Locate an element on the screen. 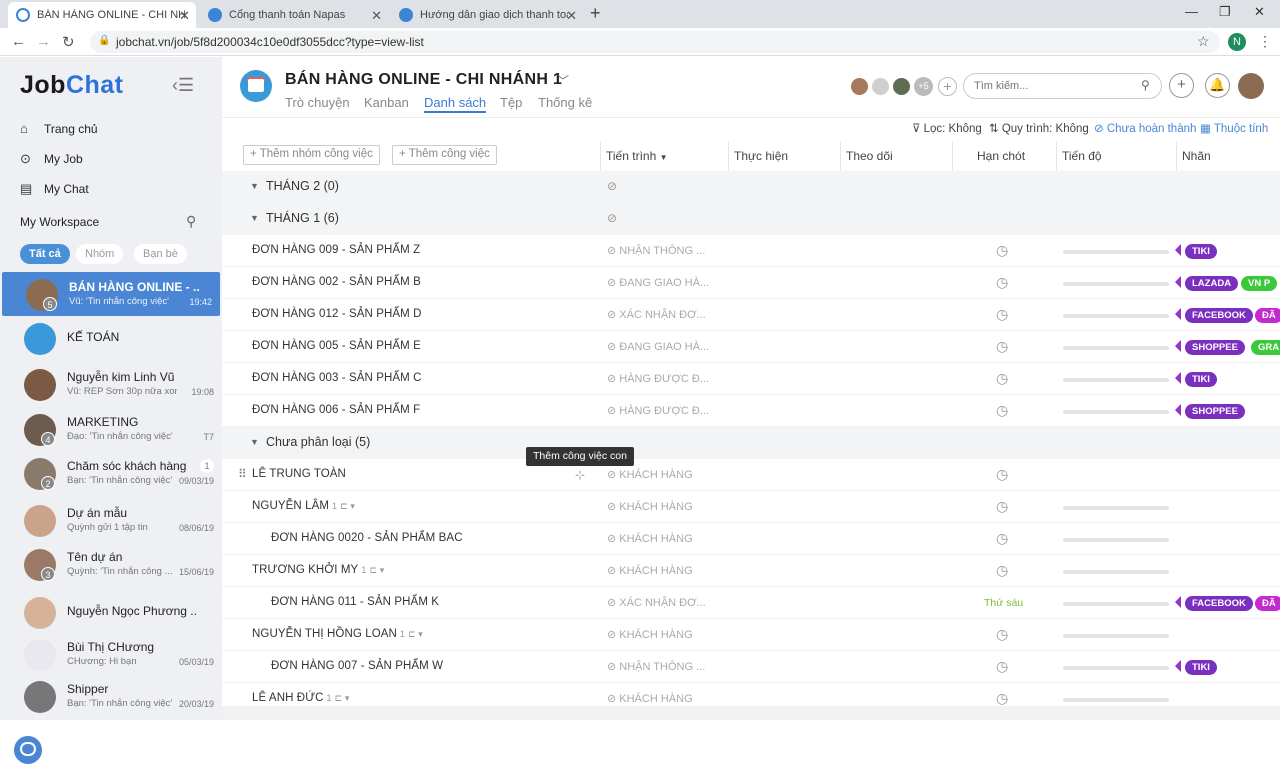 The height and width of the screenshot is (766, 1280). task-name: LÊ TRUNG TOÀN is located at coordinates (299, 474).